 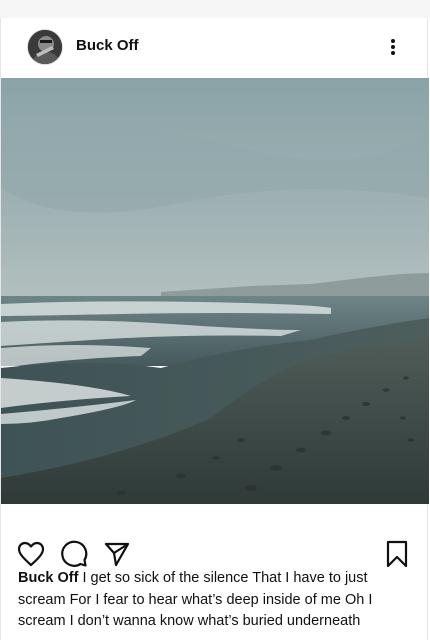 What do you see at coordinates (48, 578) in the screenshot?
I see `caption-username: Buck Off` at bounding box center [48, 578].